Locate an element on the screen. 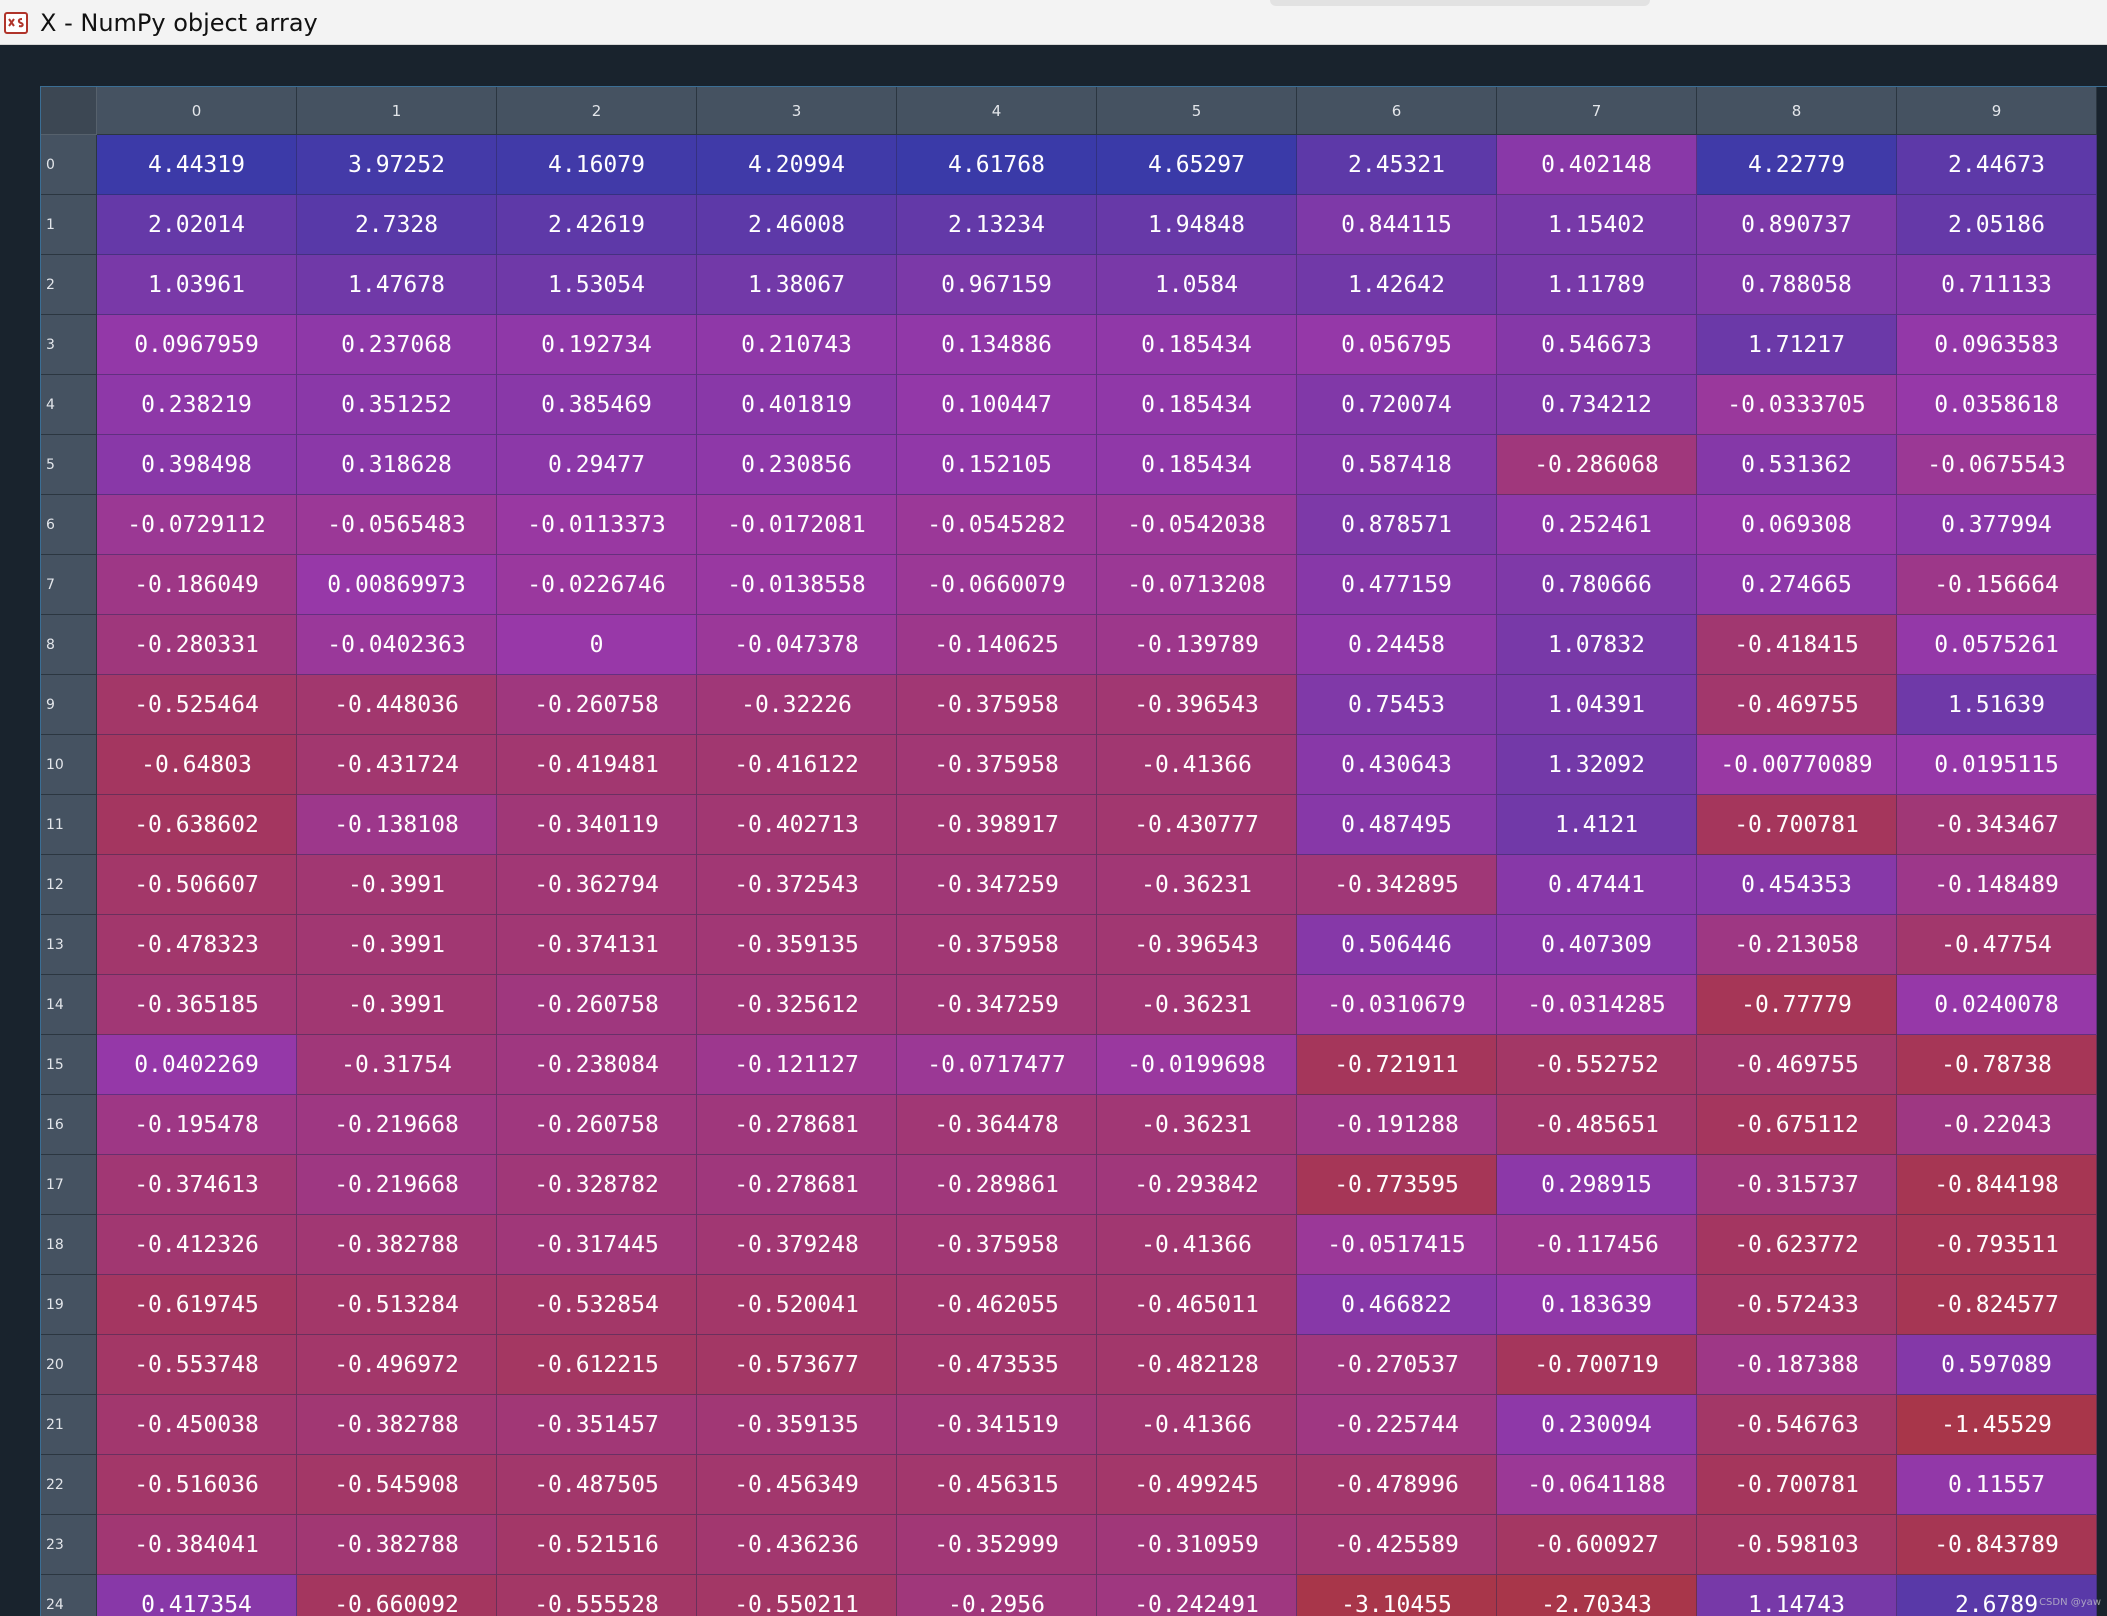  table-cell: -0.436236 is located at coordinates (797, 1545).